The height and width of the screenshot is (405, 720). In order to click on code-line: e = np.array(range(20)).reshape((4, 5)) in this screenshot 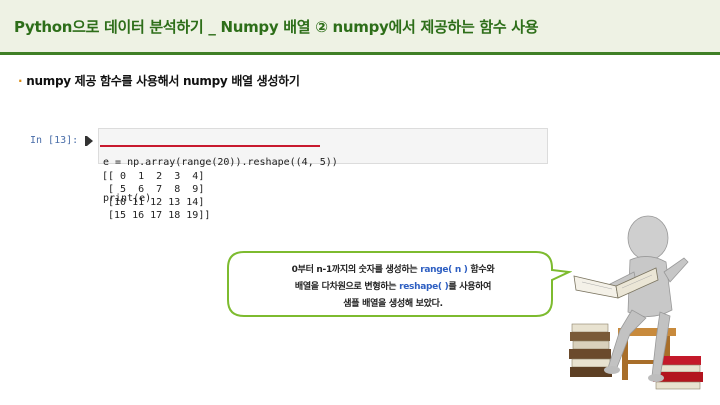, I will do `click(220, 162)`.